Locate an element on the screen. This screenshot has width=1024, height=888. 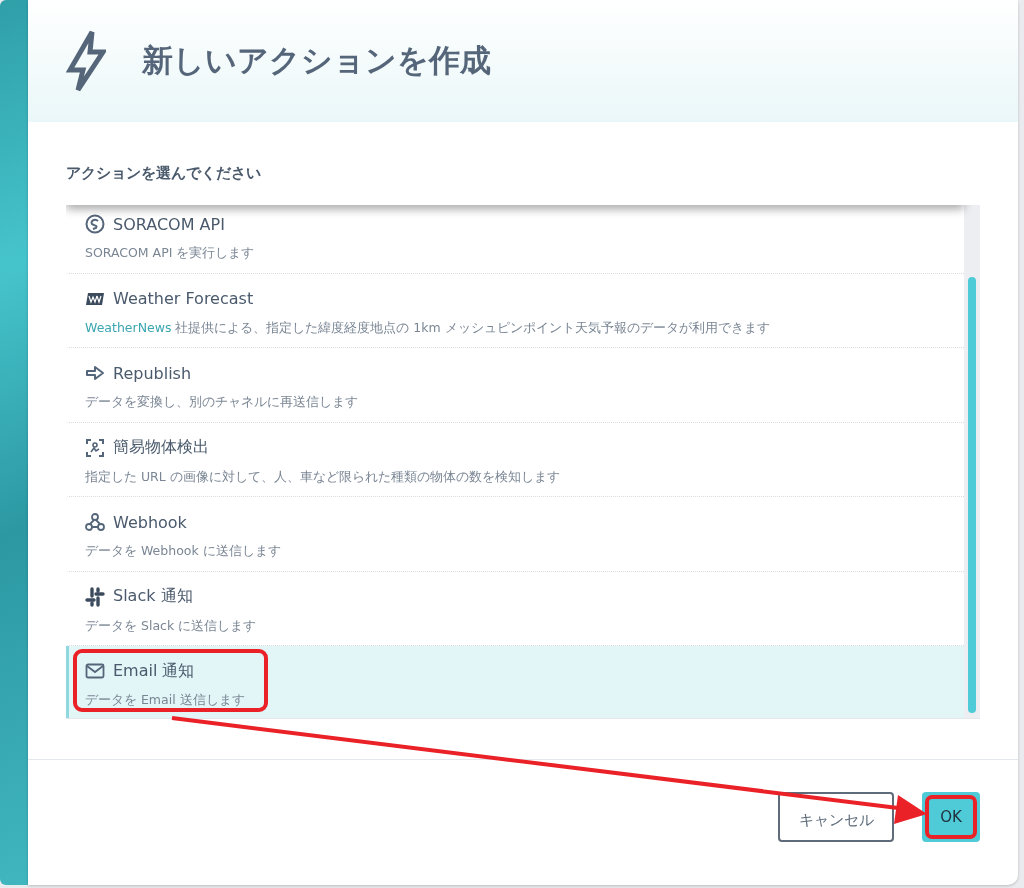
ok-button: OK is located at coordinates (951, 817).